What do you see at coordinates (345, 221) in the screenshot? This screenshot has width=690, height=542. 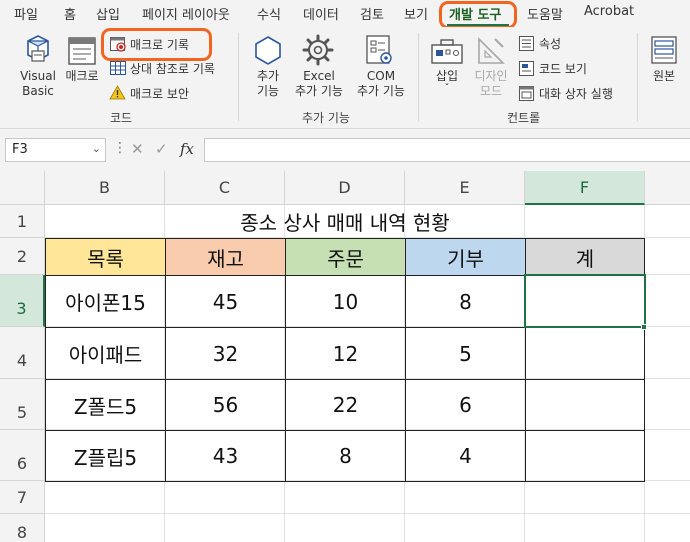 I see `sheet-title-cell: 종소 상사 매매 내역 현황` at bounding box center [345, 221].